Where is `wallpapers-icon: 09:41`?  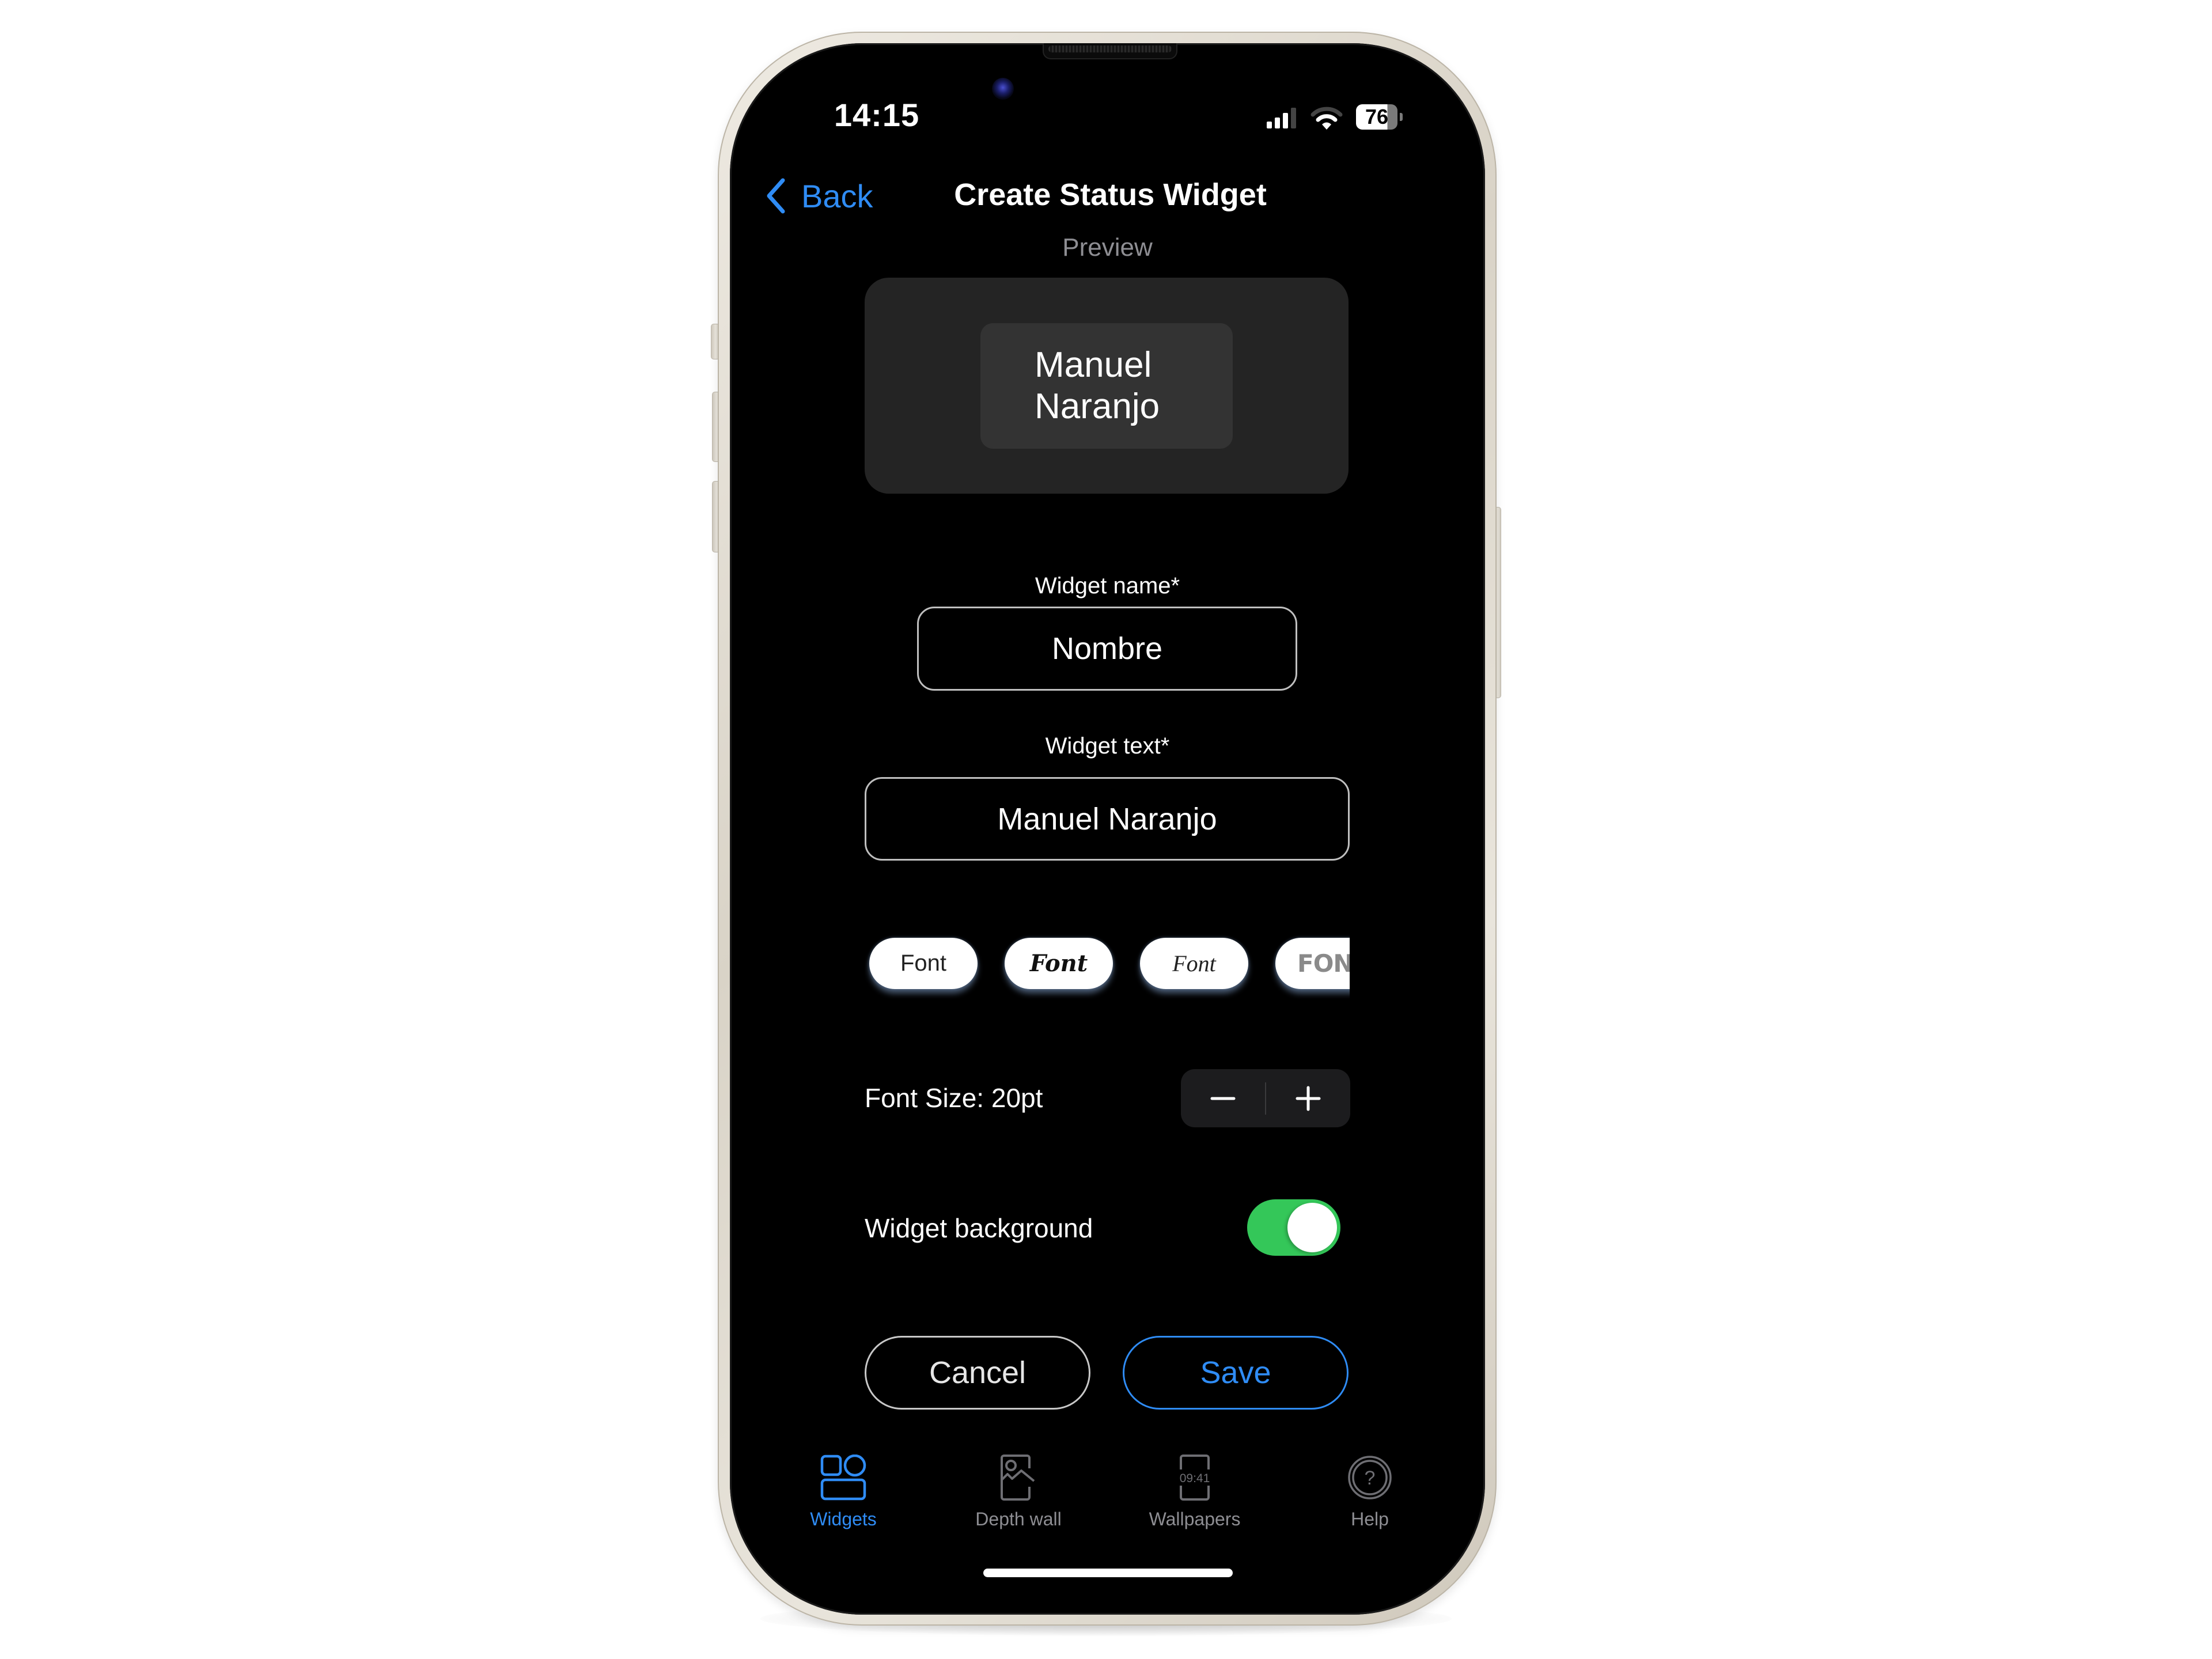 wallpapers-icon: 09:41 is located at coordinates (1195, 1478).